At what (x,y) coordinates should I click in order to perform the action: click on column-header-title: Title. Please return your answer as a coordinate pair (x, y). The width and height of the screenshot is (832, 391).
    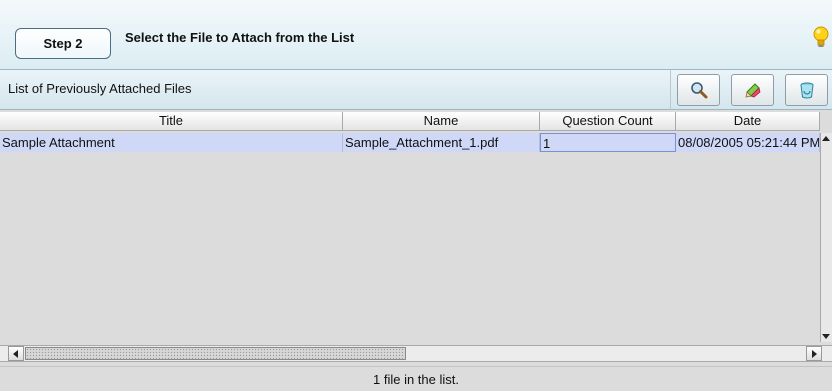
    Looking at the image, I should click on (171, 121).